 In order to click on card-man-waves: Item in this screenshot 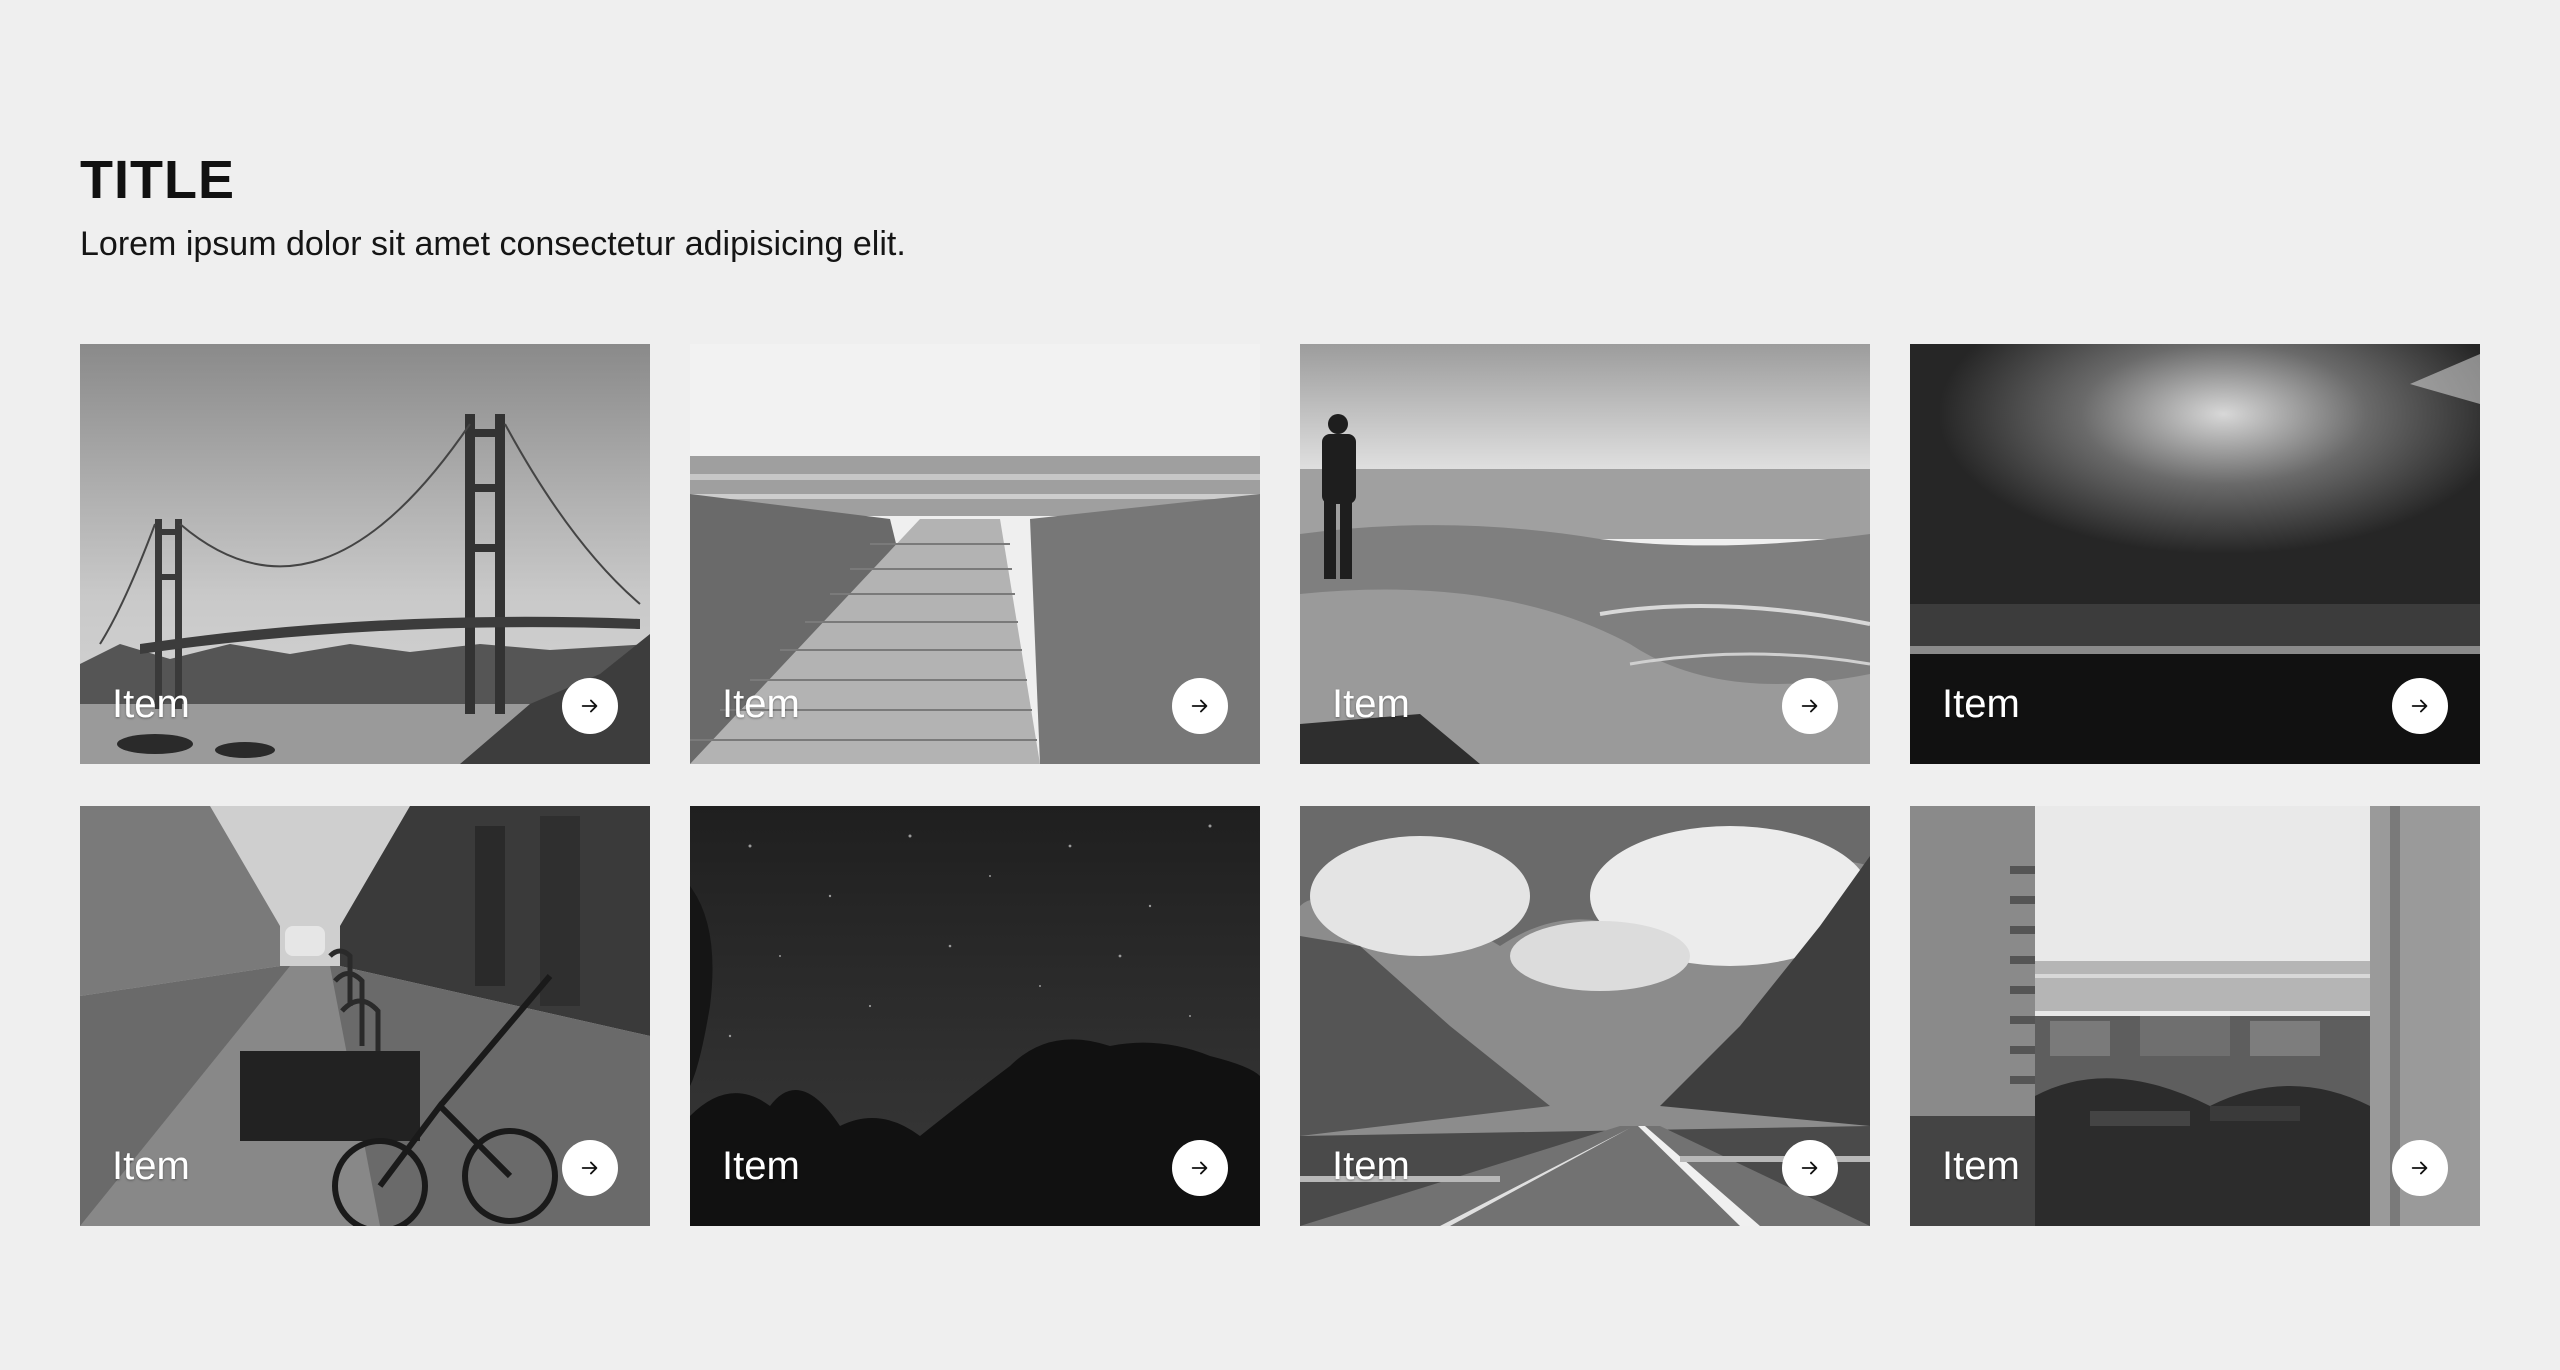, I will do `click(1585, 554)`.